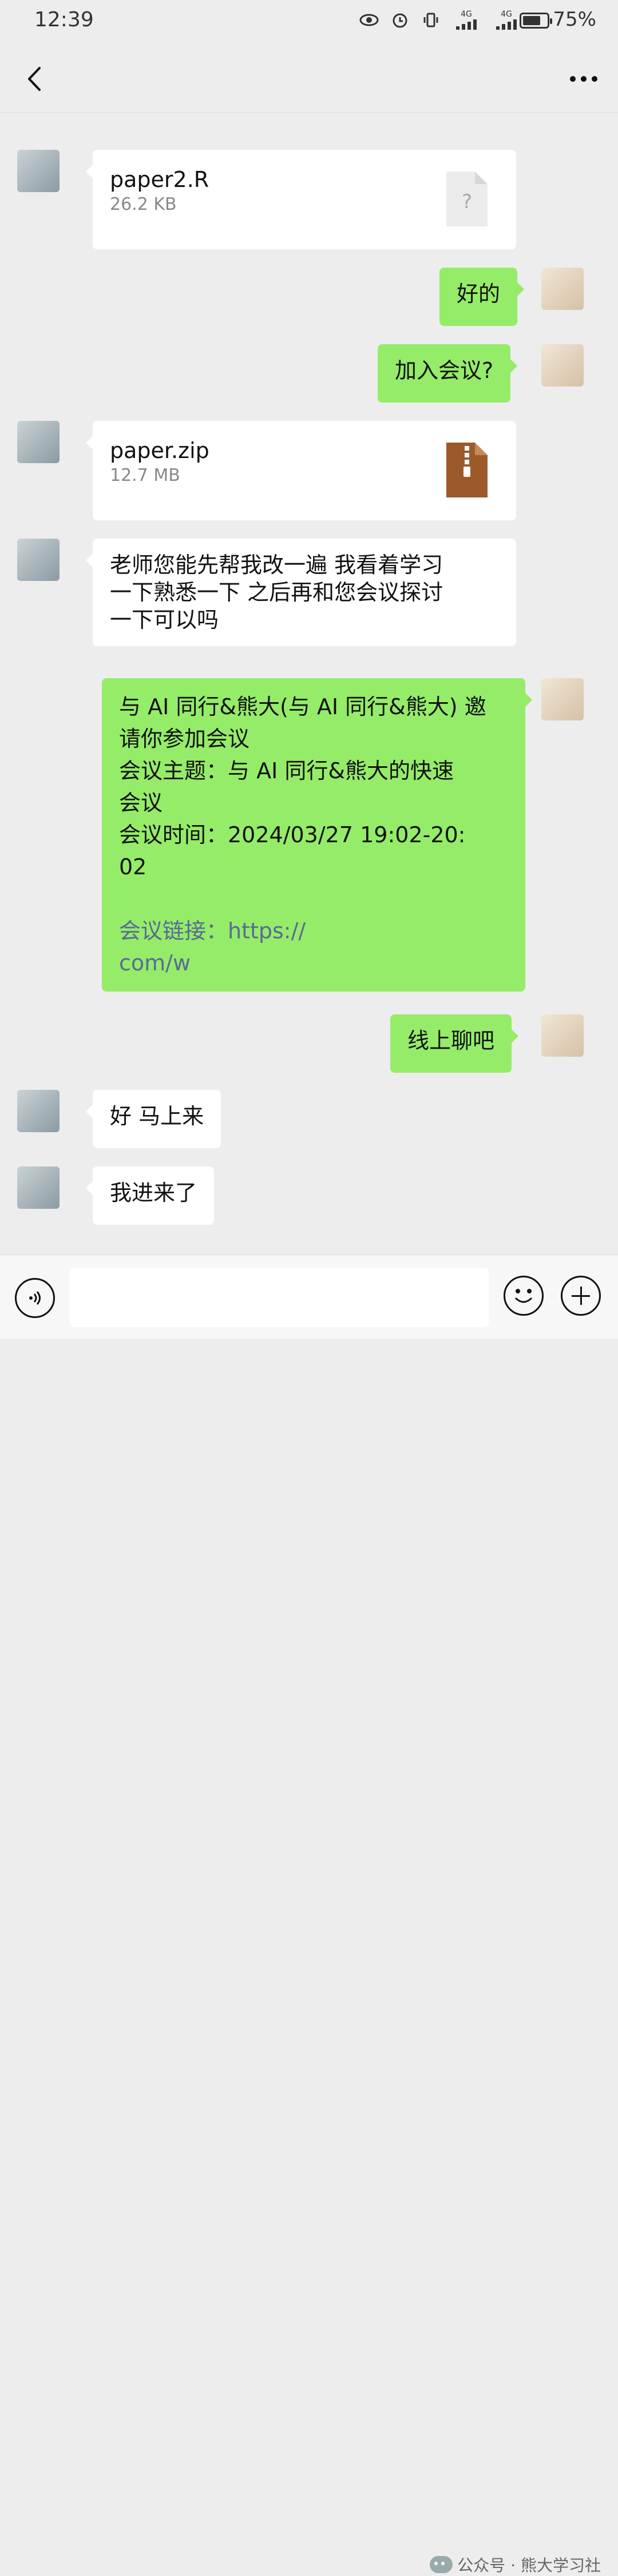  Describe the element at coordinates (441, 2564) in the screenshot. I see `wechat-icon` at that location.